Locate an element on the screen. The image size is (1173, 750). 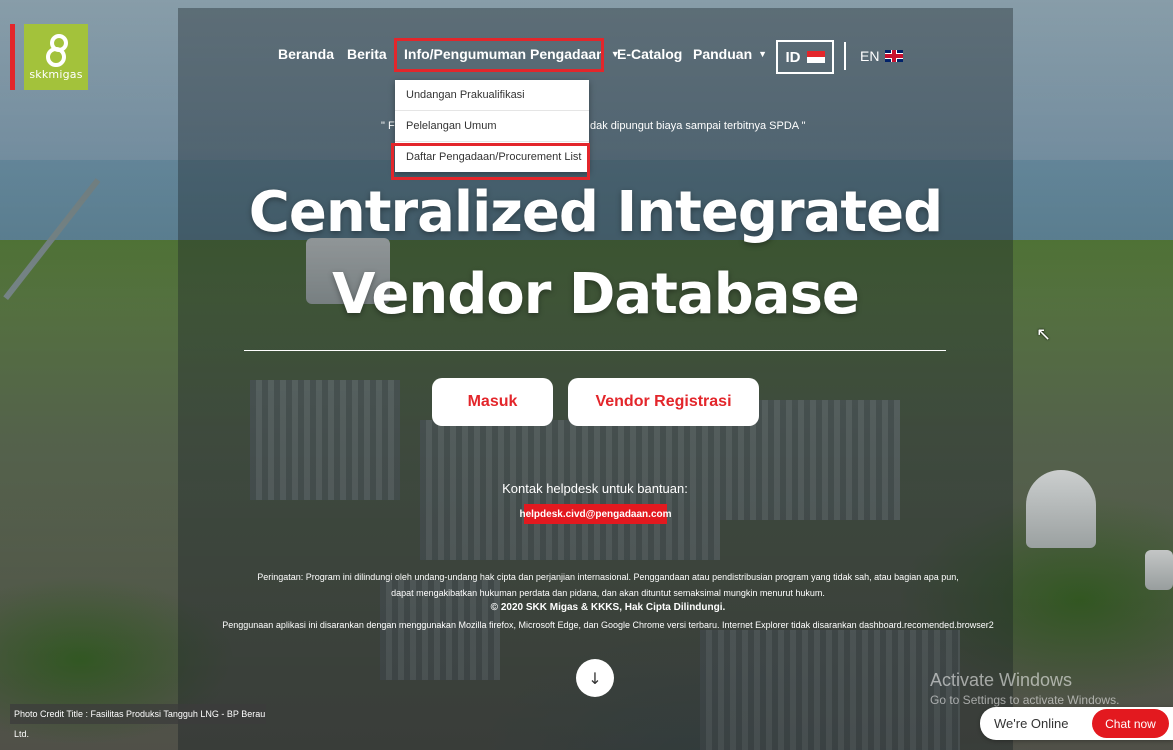
highlight-box-procurement-list is located at coordinates (490, 161).